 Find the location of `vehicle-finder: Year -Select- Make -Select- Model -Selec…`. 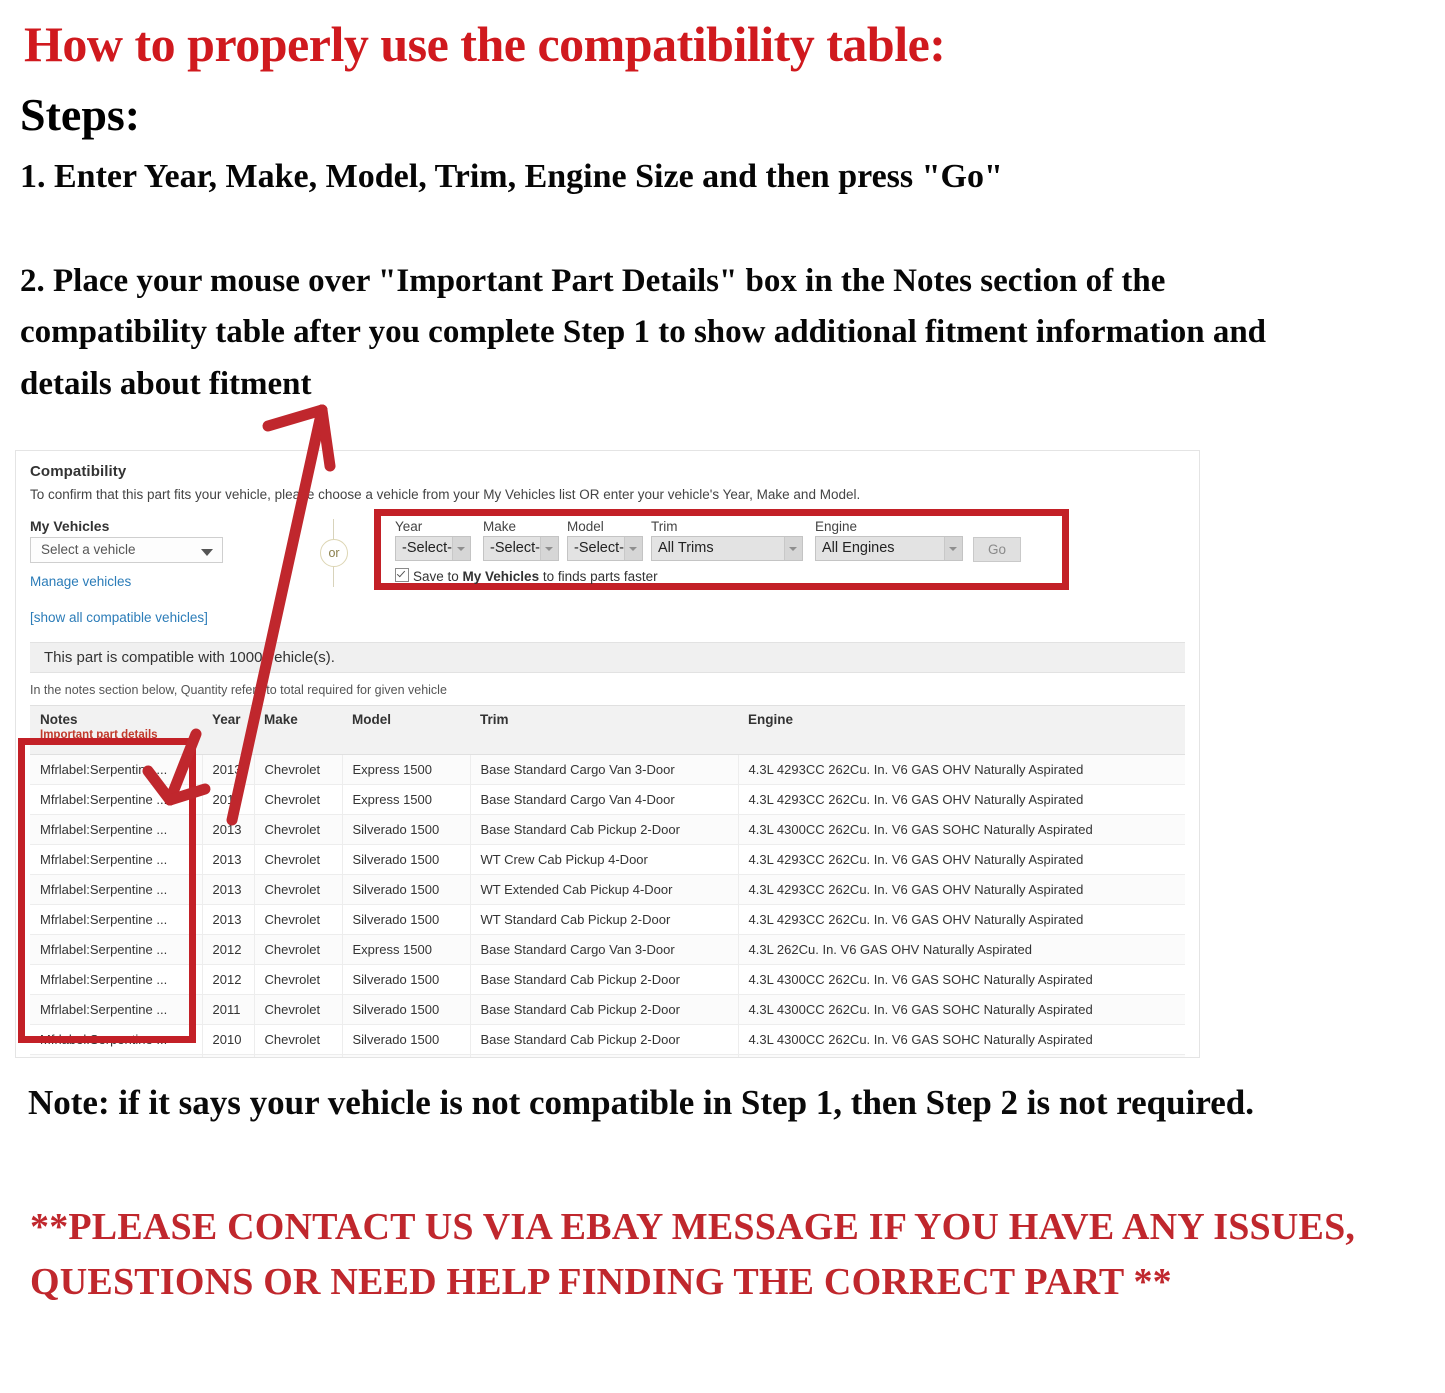

vehicle-finder: Year -Select- Make -Select- Model -Selec… is located at coordinates (725, 551).